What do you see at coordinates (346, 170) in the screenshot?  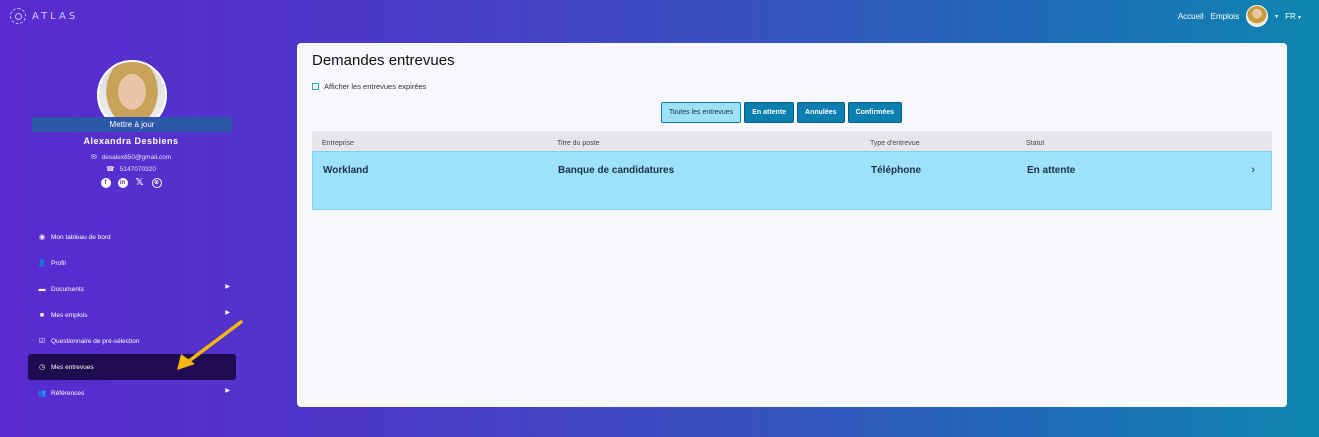 I see `cell-company: Workland` at bounding box center [346, 170].